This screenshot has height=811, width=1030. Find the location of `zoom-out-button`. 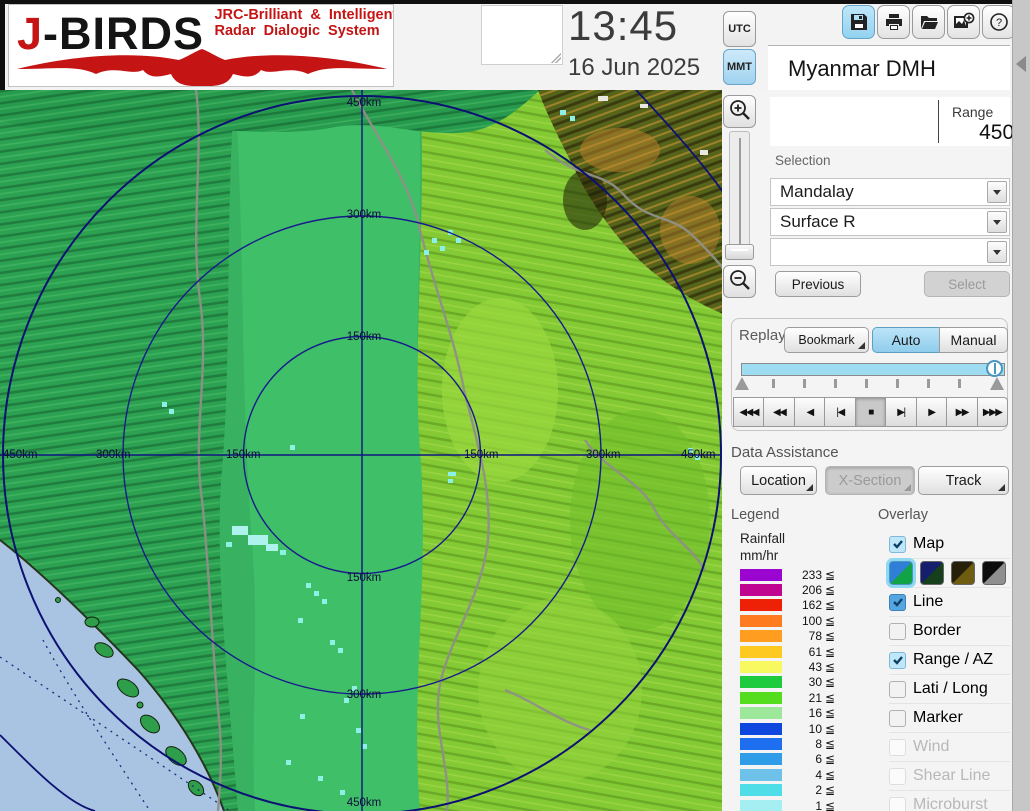

zoom-out-button is located at coordinates (739, 281).